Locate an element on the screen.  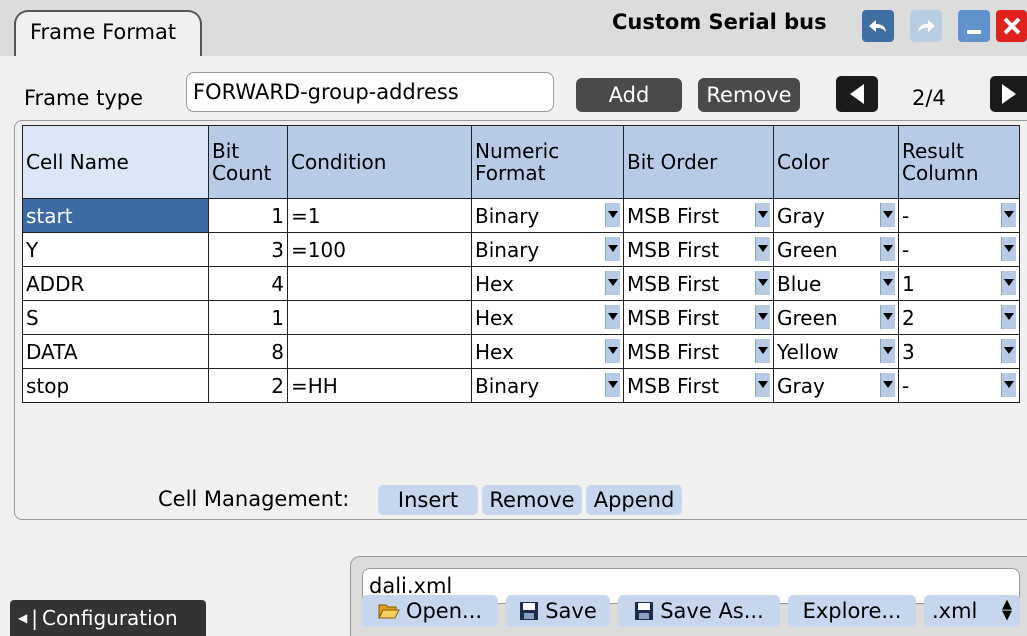
bit-count: 4 is located at coordinates (248, 283).